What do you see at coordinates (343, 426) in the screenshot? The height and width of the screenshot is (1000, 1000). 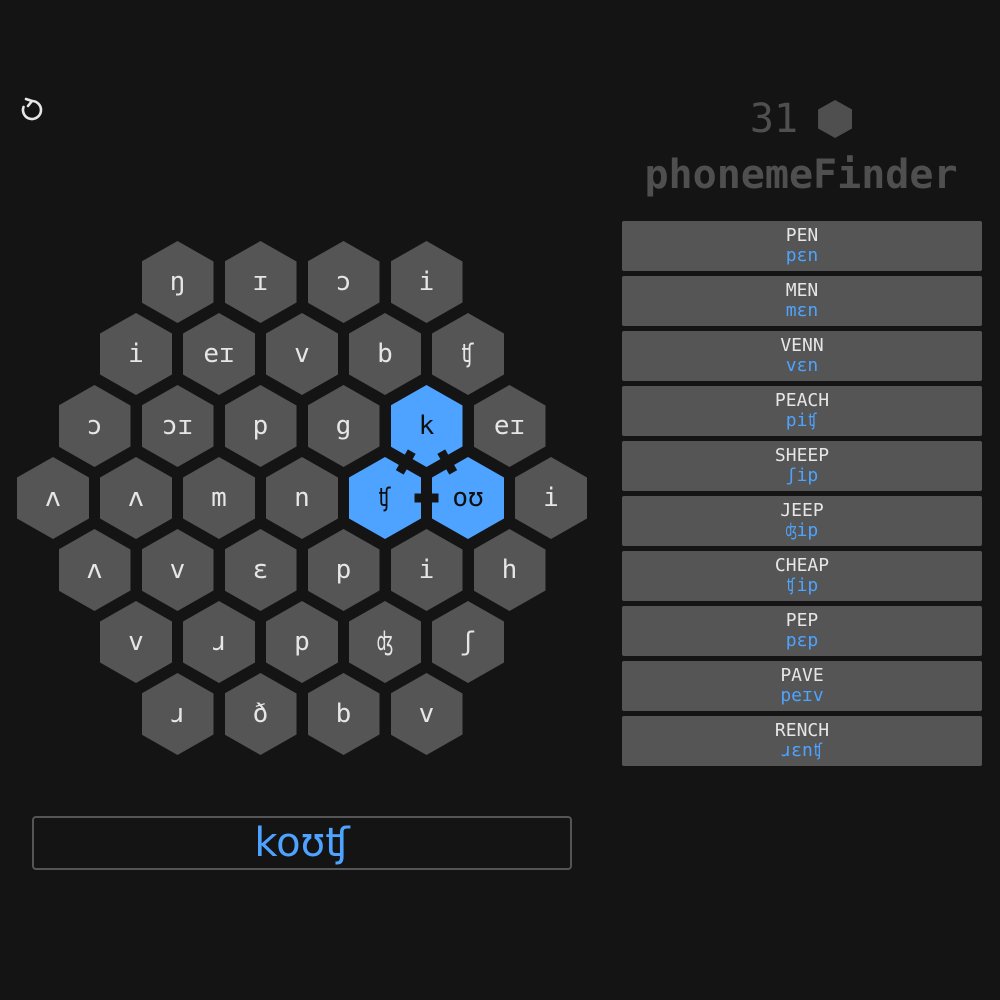 I see `hex-cell: g` at bounding box center [343, 426].